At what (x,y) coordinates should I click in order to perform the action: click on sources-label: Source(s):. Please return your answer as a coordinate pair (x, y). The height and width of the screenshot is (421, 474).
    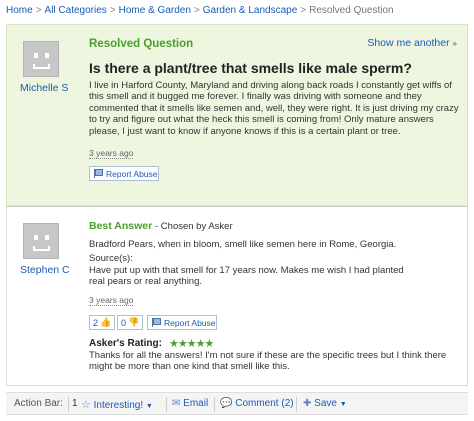
    Looking at the image, I should click on (111, 258).